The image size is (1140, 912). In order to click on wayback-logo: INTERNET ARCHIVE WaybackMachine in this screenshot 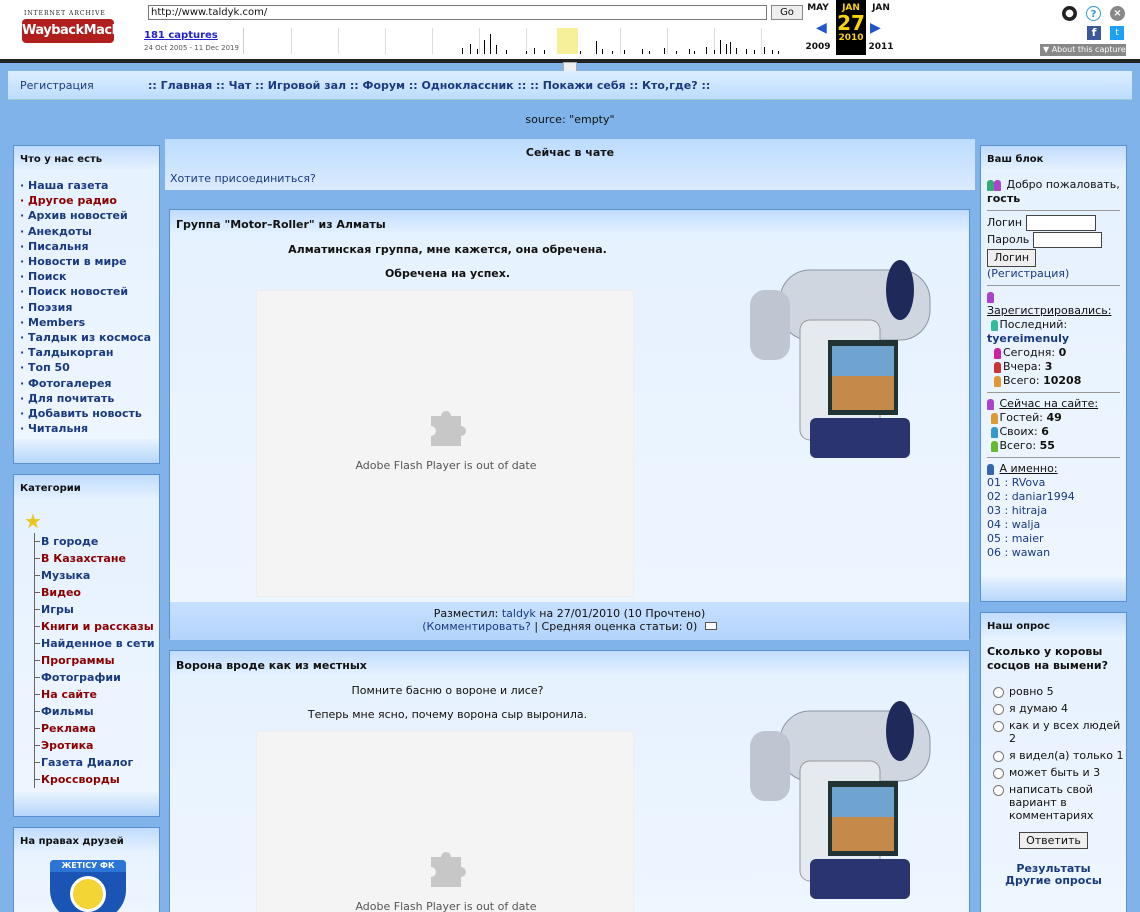, I will do `click(79, 28)`.